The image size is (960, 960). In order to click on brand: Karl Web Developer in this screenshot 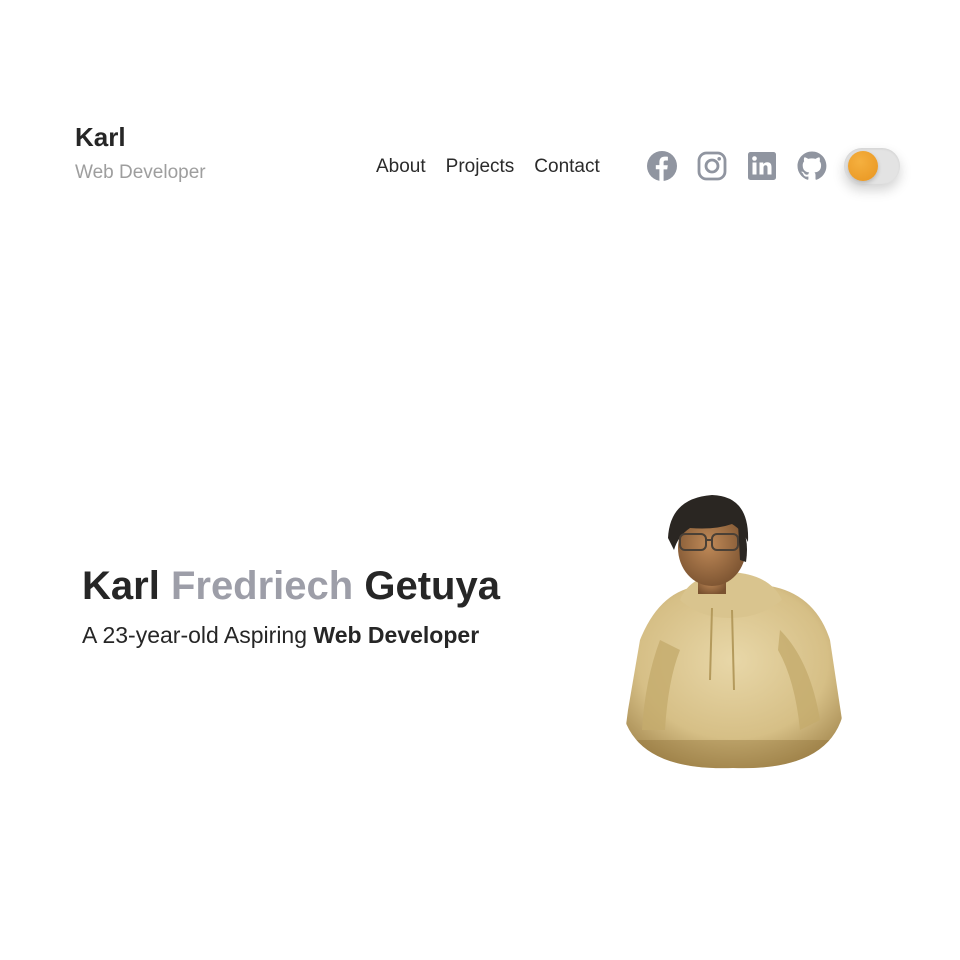, I will do `click(140, 153)`.